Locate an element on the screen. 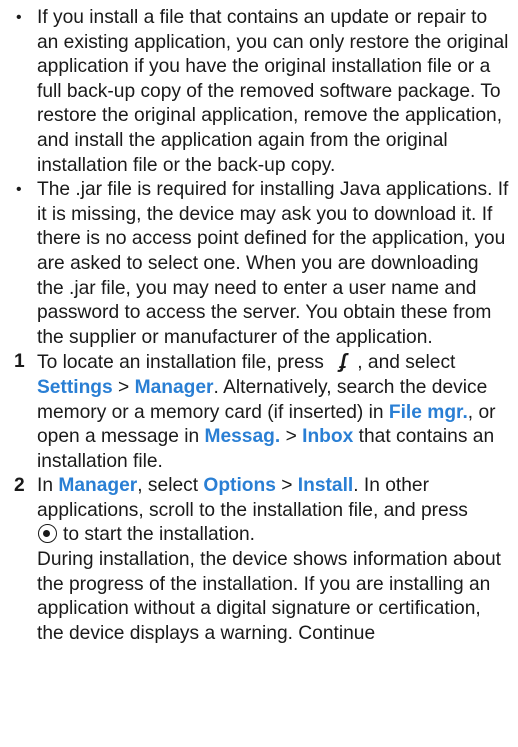 Image resolution: width=518 pixels, height=747 pixels. menu-path-file-mgr: File mgr. is located at coordinates (428, 412).